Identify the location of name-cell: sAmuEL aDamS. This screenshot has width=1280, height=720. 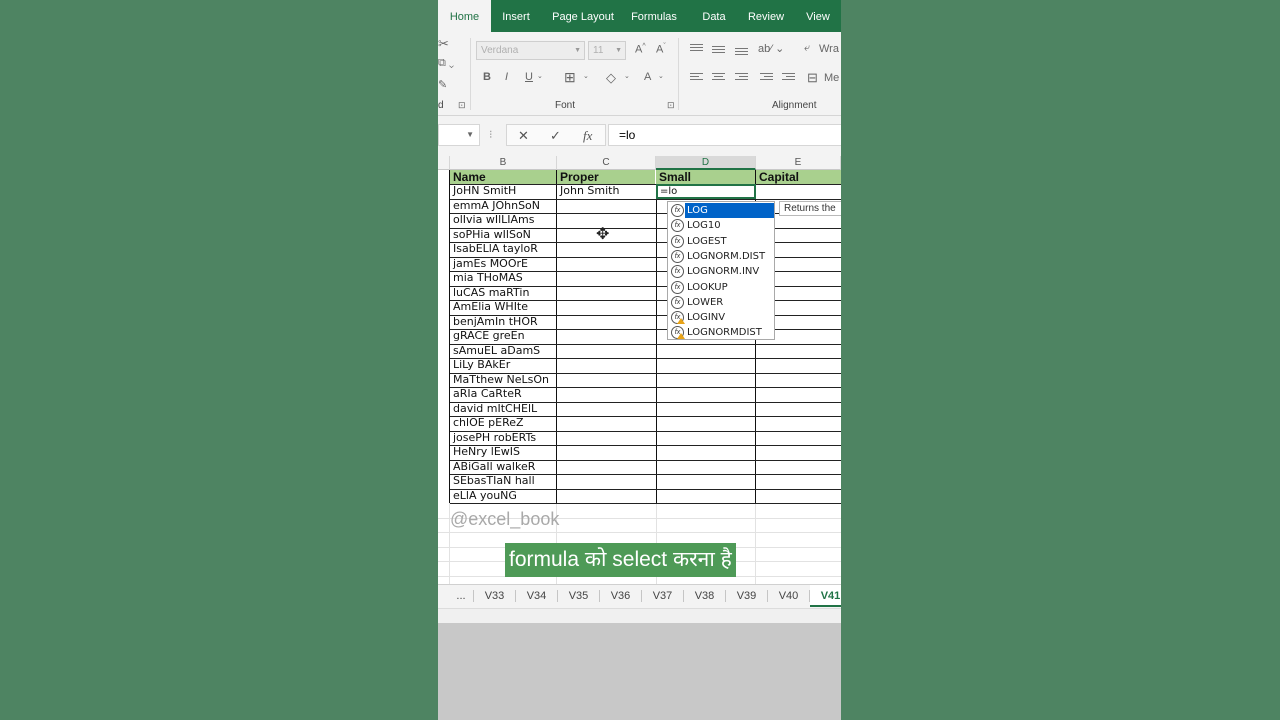
(503, 351).